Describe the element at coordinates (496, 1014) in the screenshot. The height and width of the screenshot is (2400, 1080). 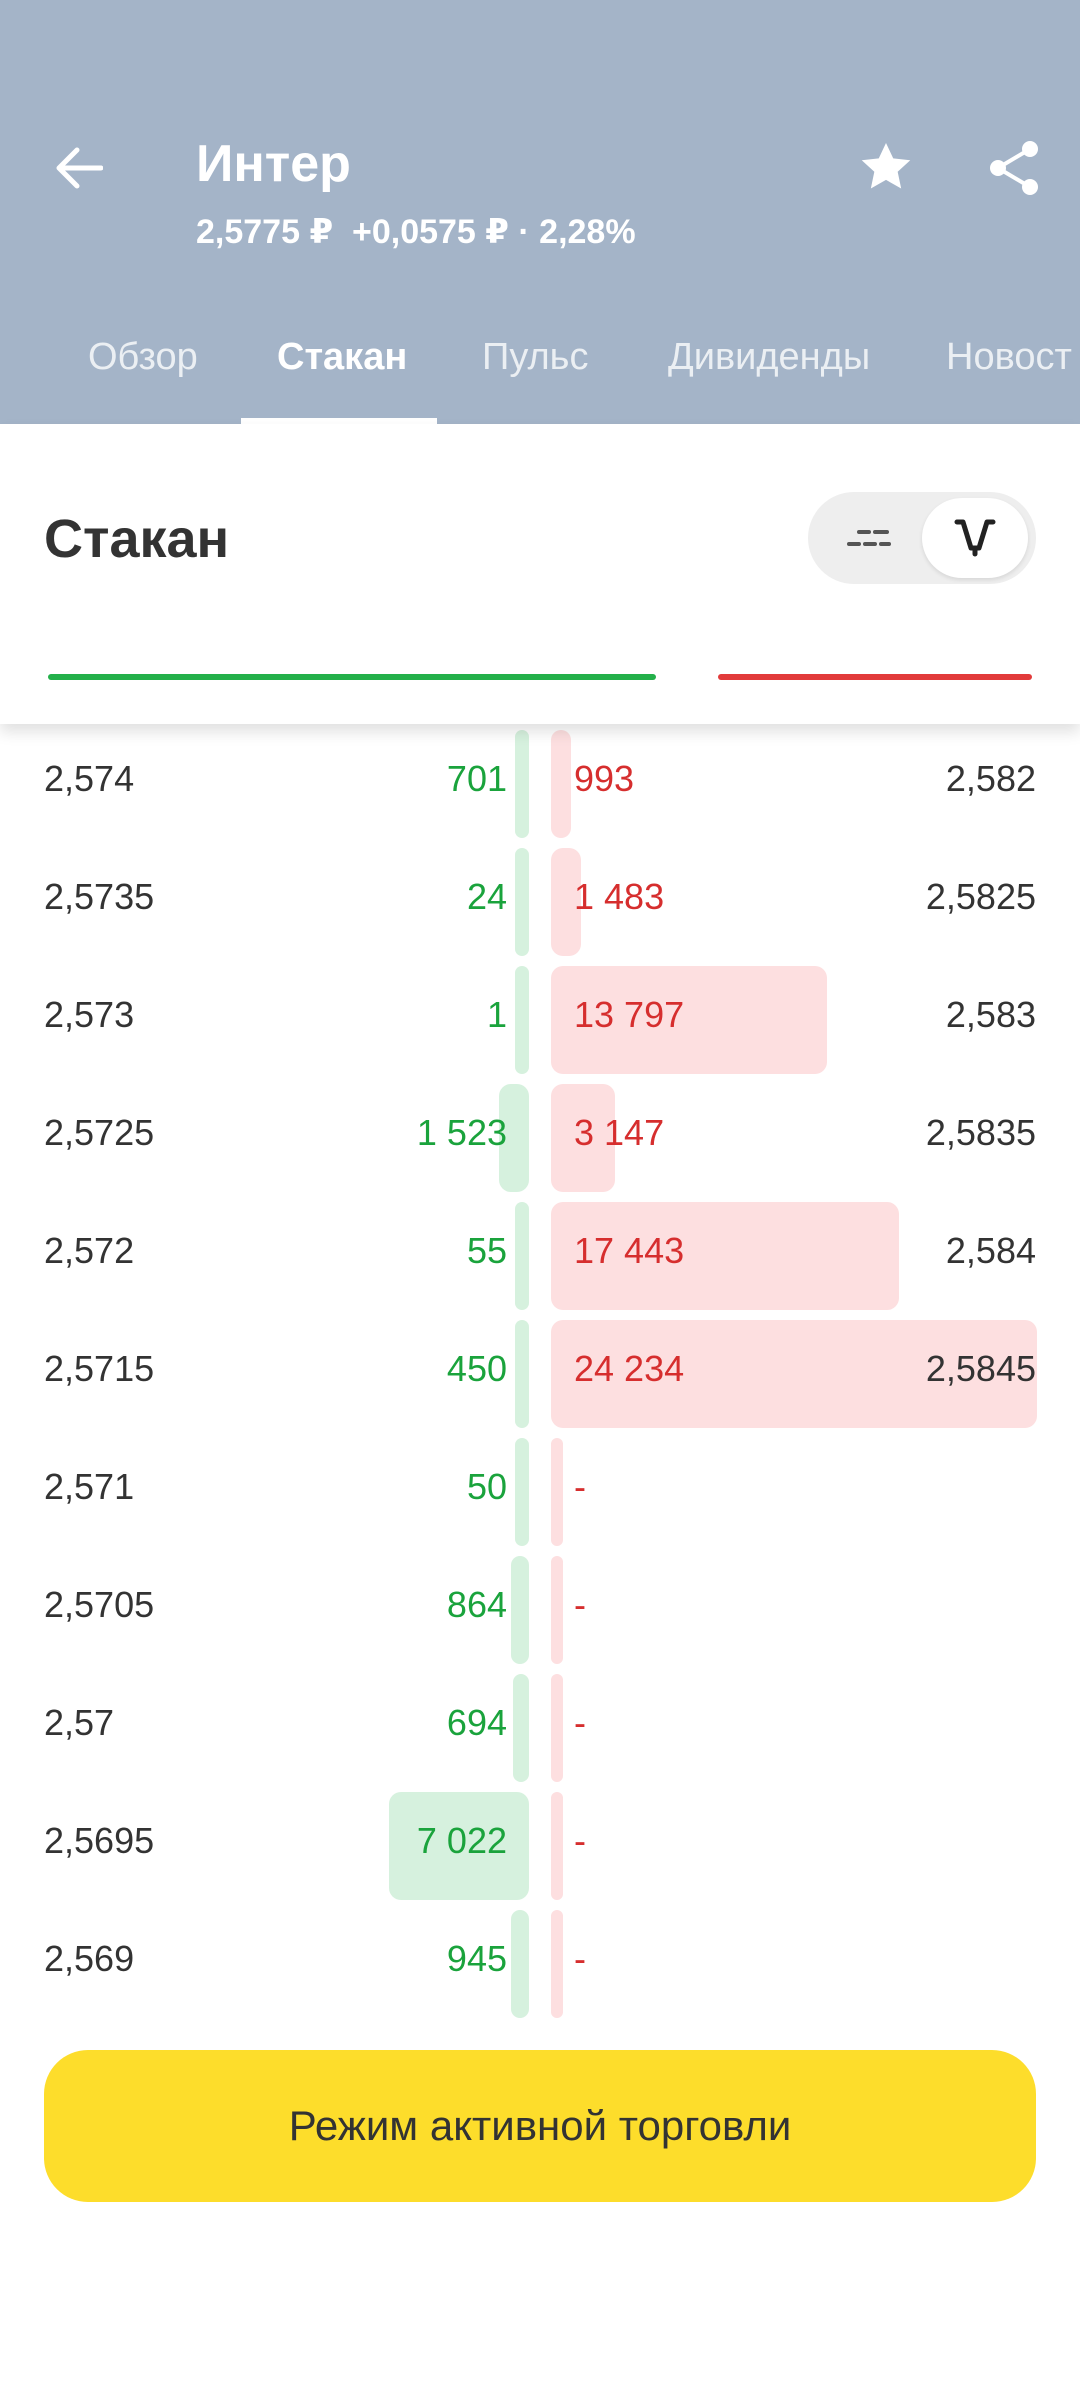
I see `bid-quantity: 1` at that location.